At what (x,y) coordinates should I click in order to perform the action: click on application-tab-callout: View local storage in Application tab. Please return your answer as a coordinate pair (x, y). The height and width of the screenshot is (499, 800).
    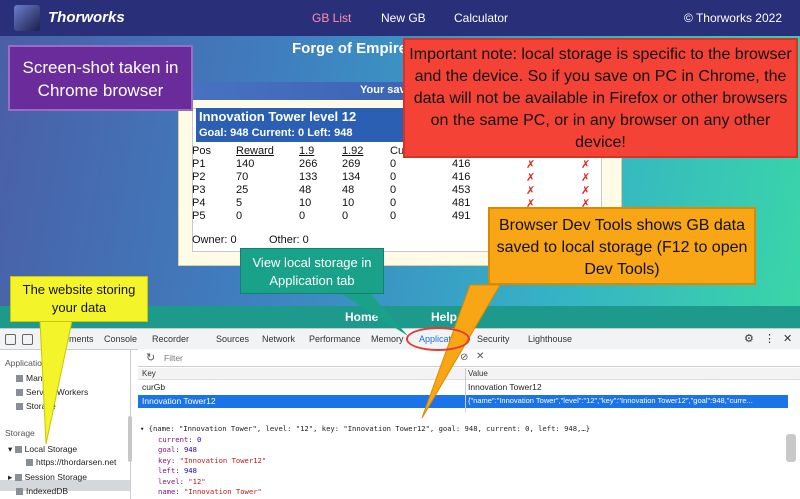
    Looking at the image, I should click on (312, 271).